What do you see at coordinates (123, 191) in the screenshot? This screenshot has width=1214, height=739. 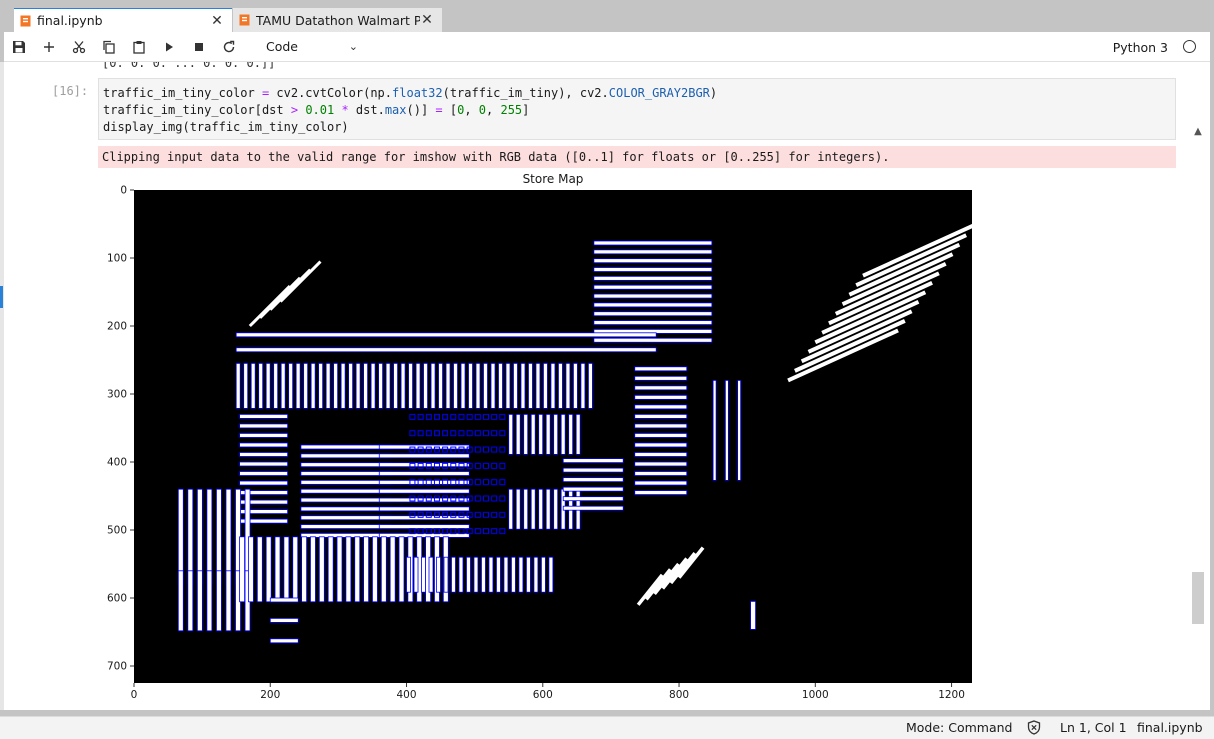 I see `y-tick-label: 0` at bounding box center [123, 191].